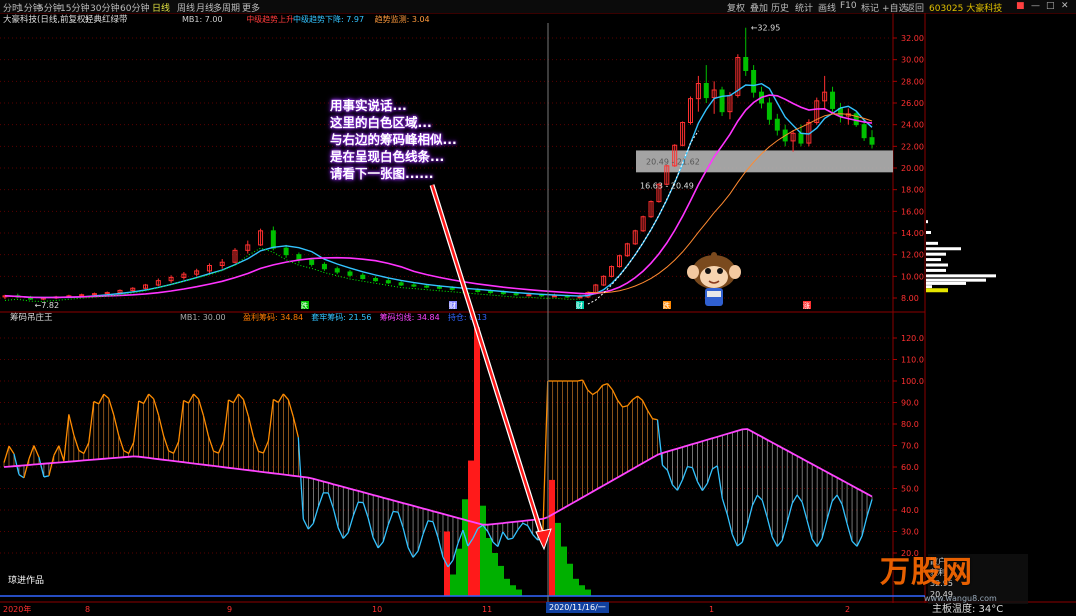 This screenshot has width=1076, height=616. I want to click on event-marker-label: 财, so click(452, 305).